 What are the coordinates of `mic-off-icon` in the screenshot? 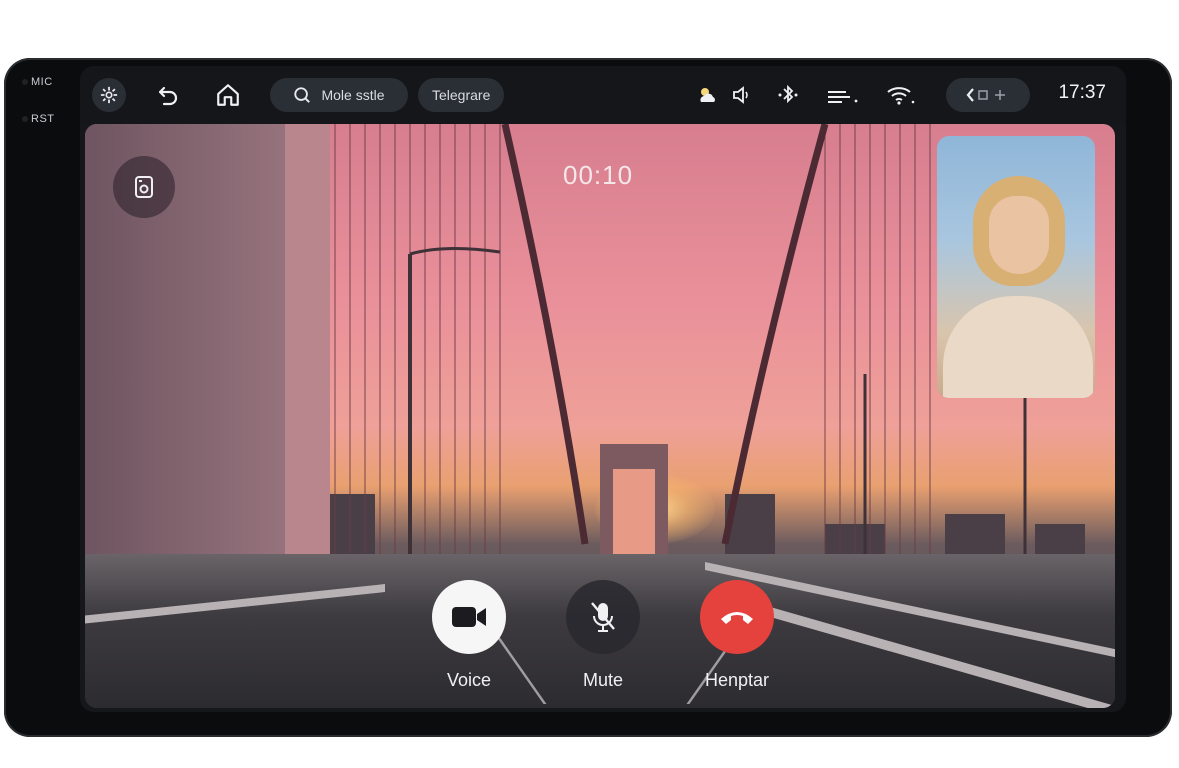 It's located at (603, 617).